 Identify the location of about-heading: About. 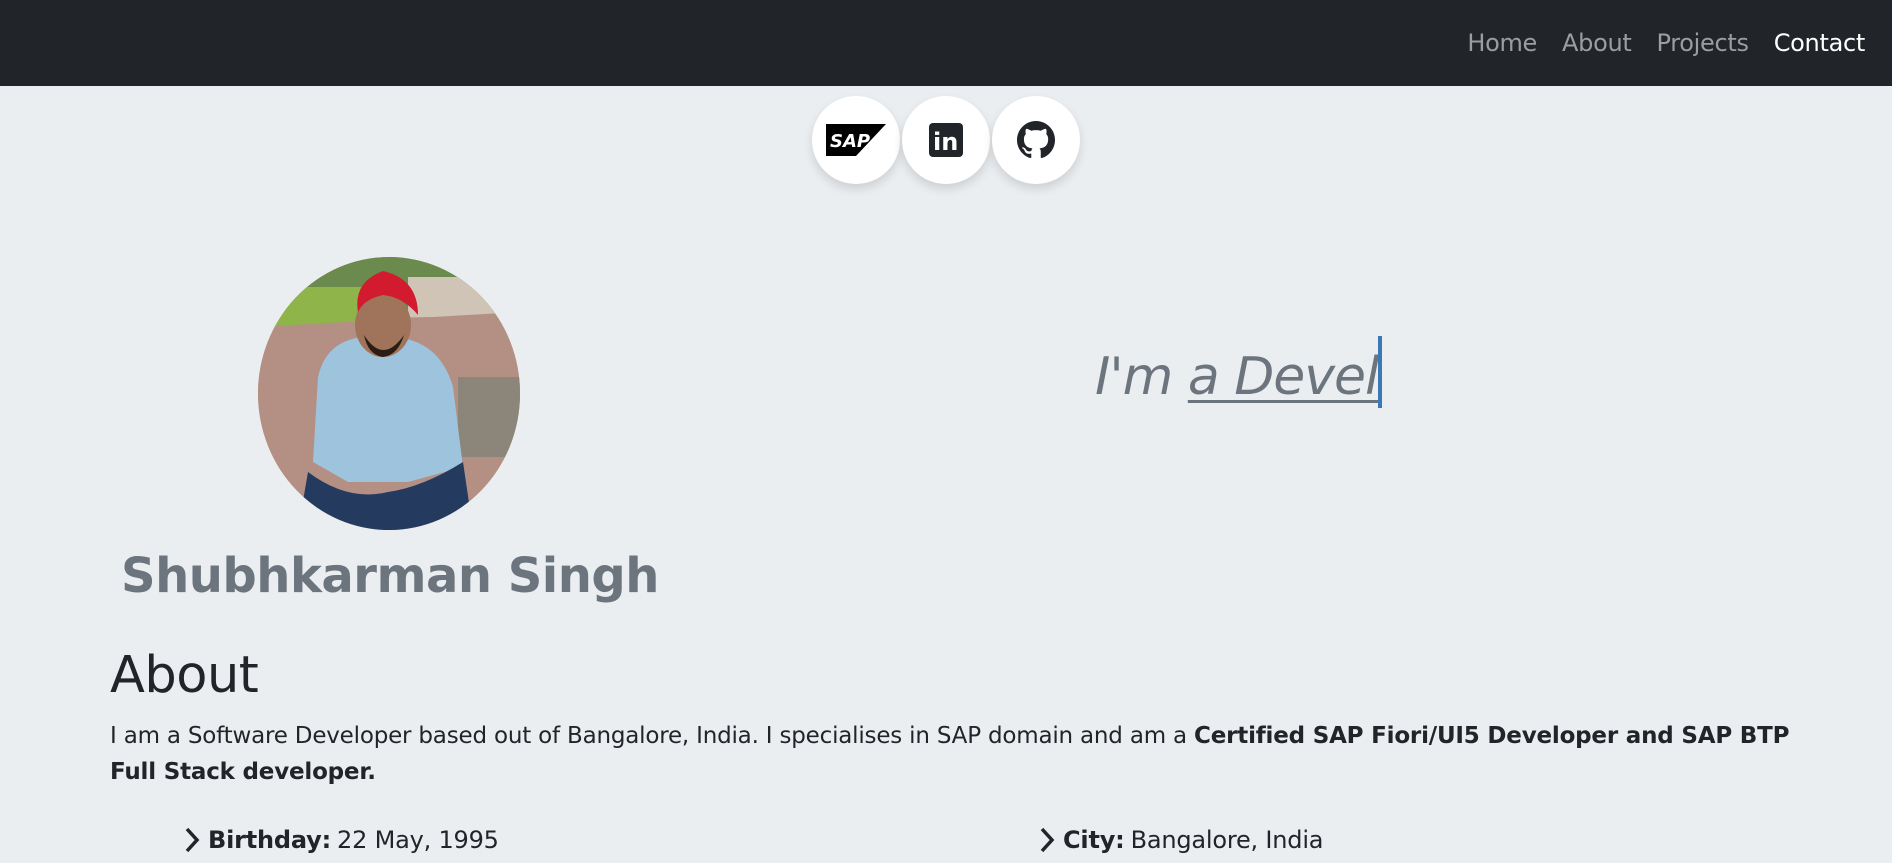
(184, 675).